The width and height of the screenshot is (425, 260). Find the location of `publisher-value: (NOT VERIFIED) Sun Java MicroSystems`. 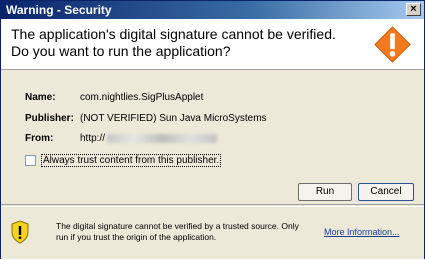

publisher-value: (NOT VERIFIED) Sun Java MicroSystems is located at coordinates (173, 118).